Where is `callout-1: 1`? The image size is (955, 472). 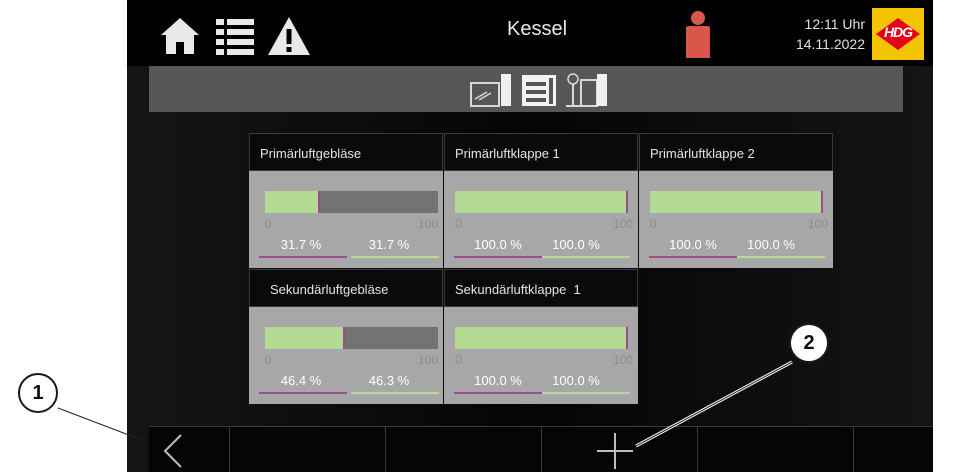 callout-1: 1 is located at coordinates (38, 393).